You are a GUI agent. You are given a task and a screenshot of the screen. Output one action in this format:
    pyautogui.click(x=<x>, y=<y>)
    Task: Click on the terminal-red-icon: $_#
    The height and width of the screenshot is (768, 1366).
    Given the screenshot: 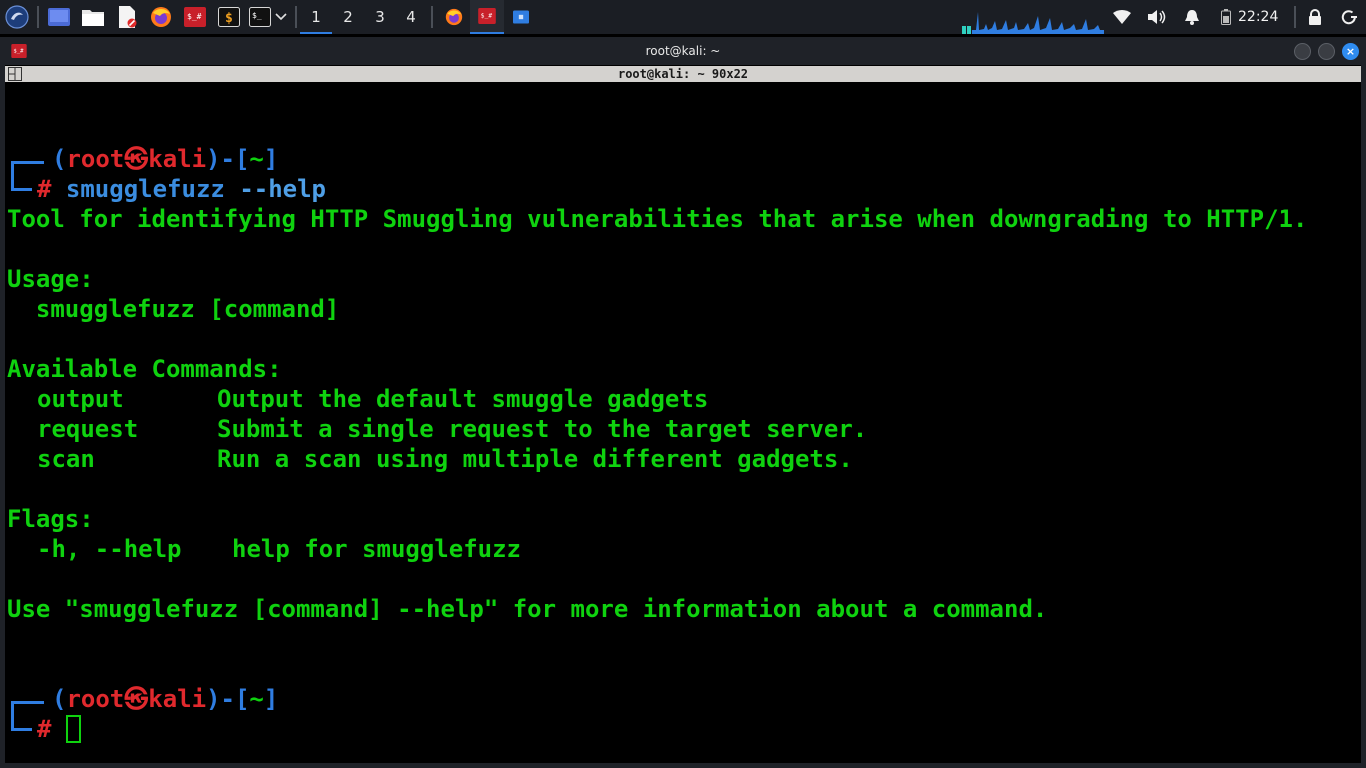 What is the action you would take?
    pyautogui.click(x=195, y=17)
    